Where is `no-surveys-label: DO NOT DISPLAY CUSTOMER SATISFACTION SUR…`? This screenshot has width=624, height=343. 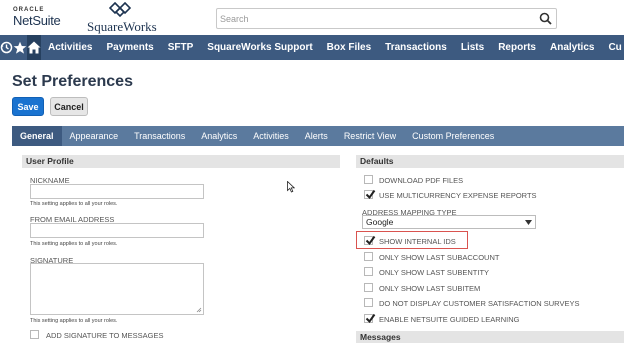
no-surveys-label: DO NOT DISPLAY CUSTOMER SATISFACTION SUR… is located at coordinates (479, 303).